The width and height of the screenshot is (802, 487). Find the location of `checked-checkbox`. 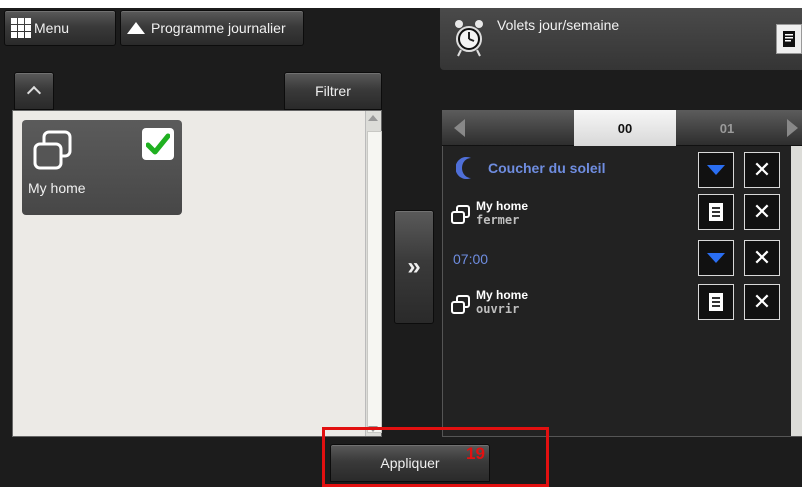

checked-checkbox is located at coordinates (158, 144).